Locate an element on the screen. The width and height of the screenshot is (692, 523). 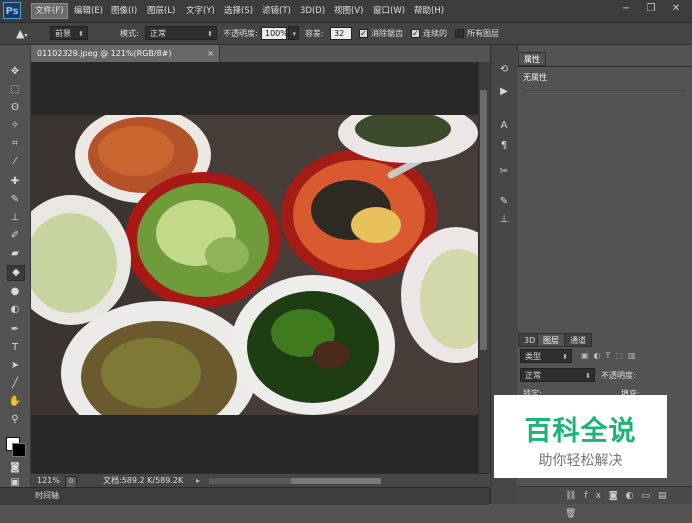
horizontal-scroll-thumb is located at coordinates (336, 481).